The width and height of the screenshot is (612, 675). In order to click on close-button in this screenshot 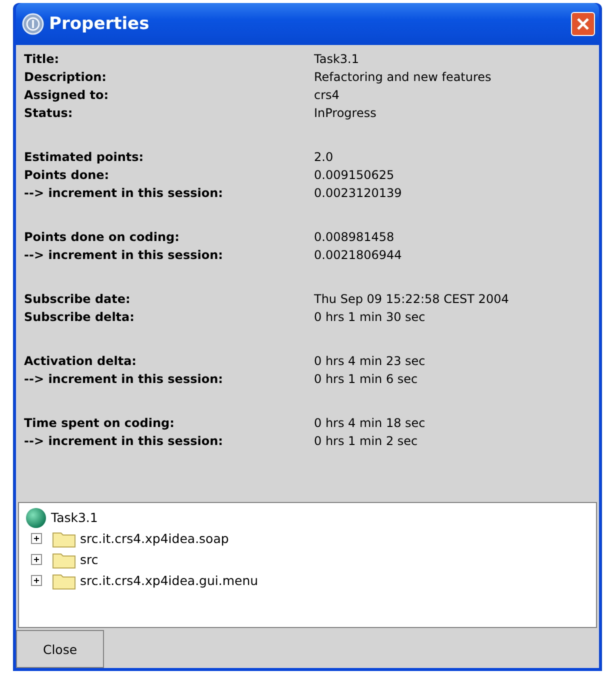, I will do `click(583, 24)`.